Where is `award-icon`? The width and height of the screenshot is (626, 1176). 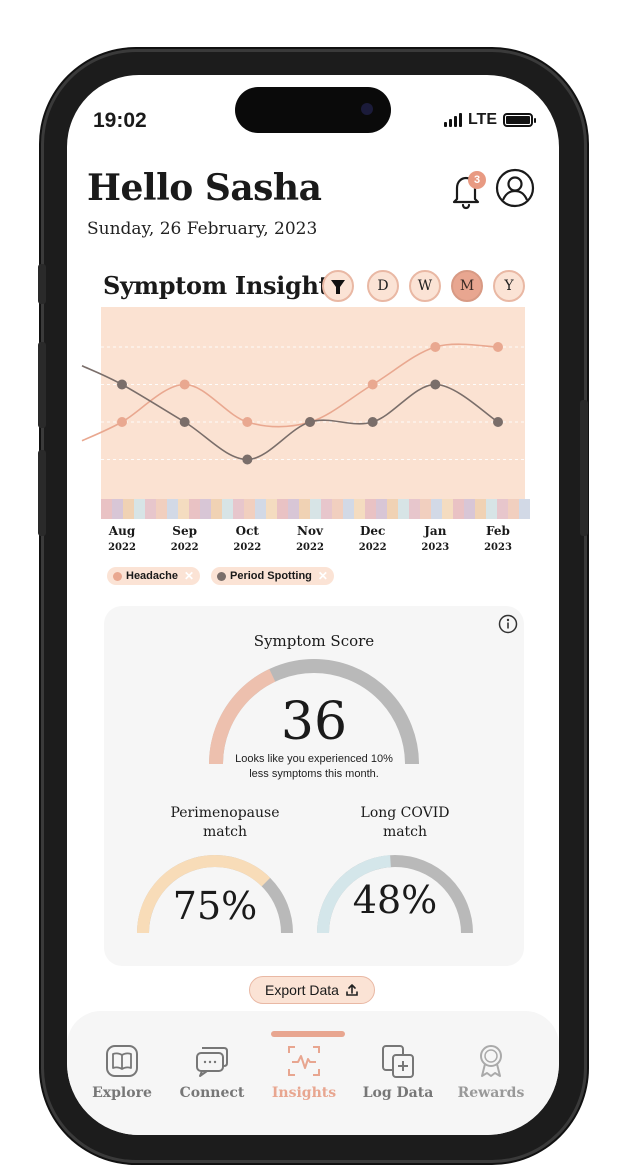 award-icon is located at coordinates (491, 1061).